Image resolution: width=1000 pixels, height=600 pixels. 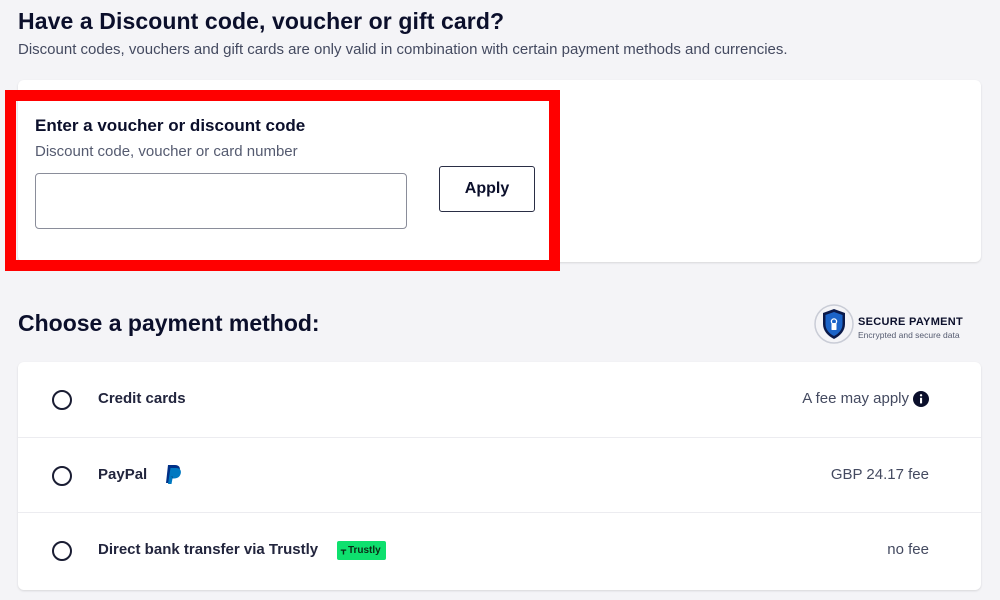 I want to click on trustly-logo-icon: ᚁ Trustly, so click(x=361, y=550).